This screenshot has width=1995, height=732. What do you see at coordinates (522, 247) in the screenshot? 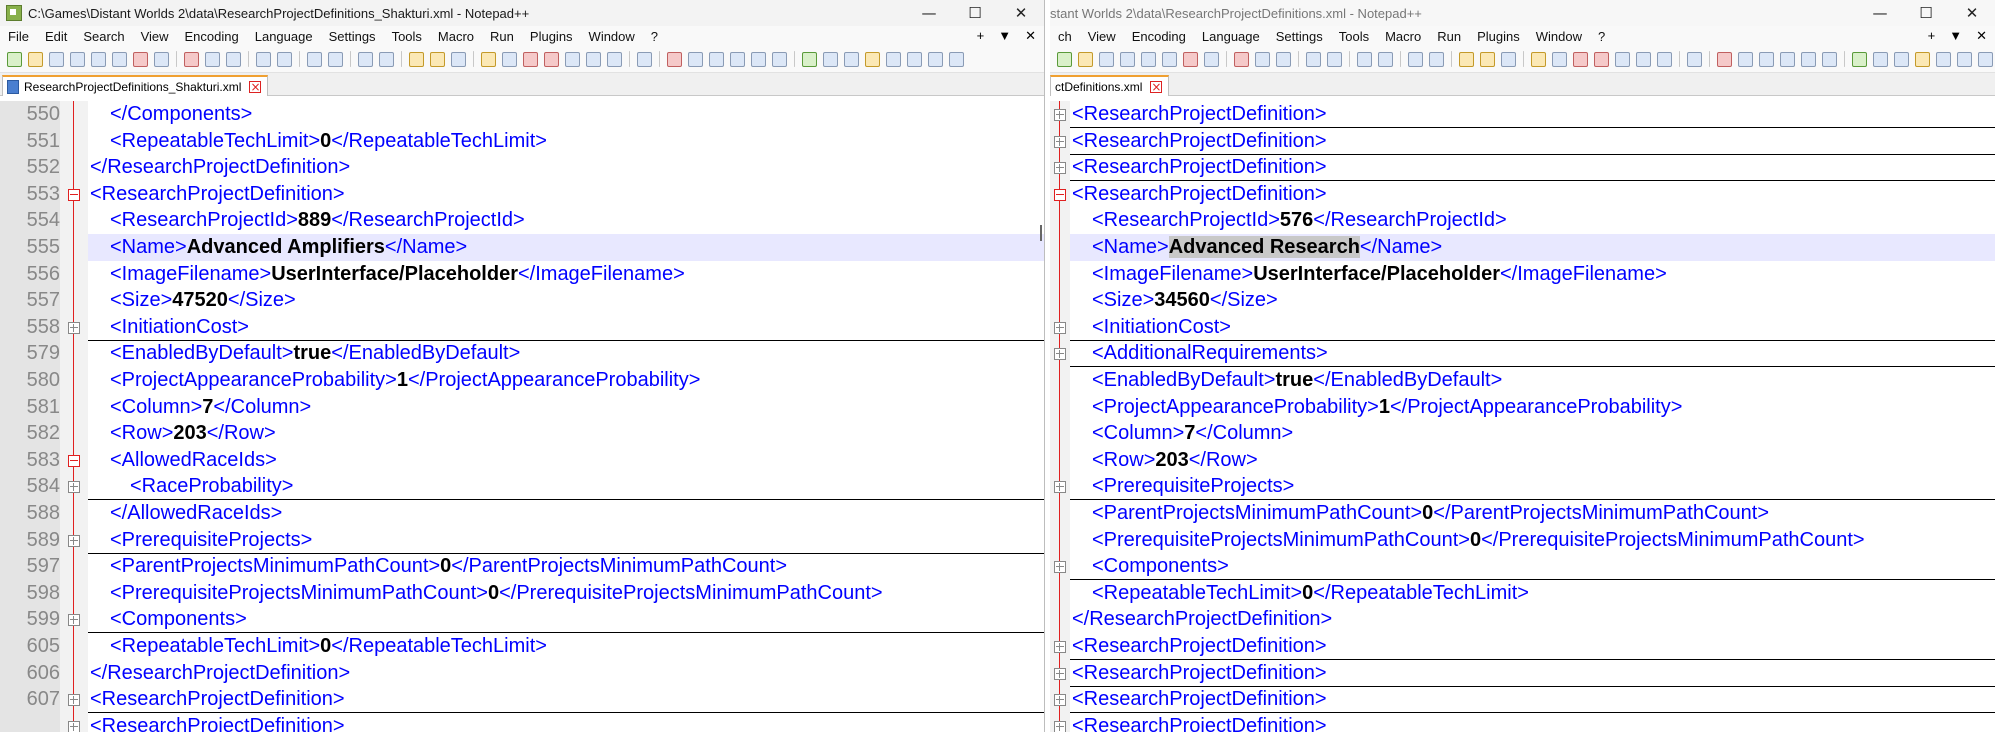
I see `code-line: 555 <Name>Advanced Amplifiers</Name>` at bounding box center [522, 247].